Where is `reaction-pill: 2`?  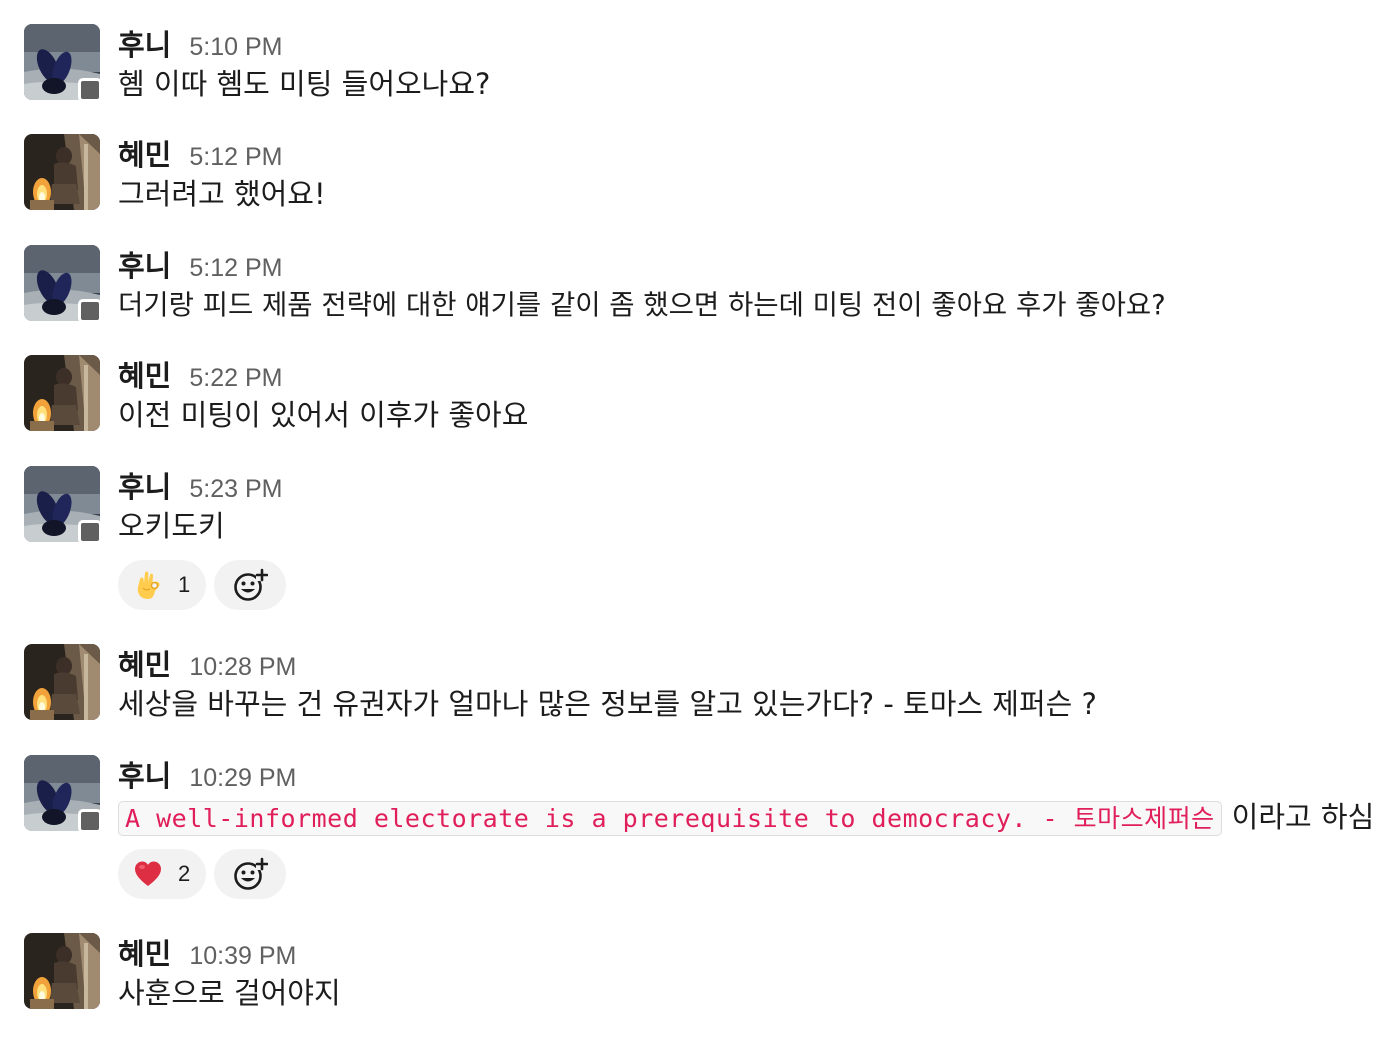 reaction-pill: 2 is located at coordinates (162, 874).